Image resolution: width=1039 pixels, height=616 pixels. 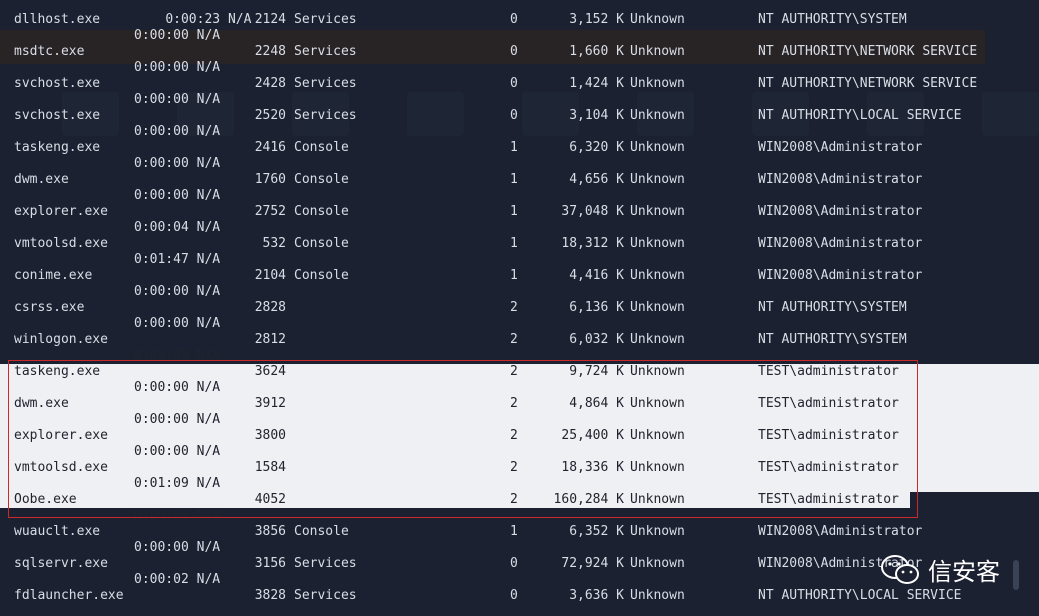 What do you see at coordinates (514, 307) in the screenshot?
I see `session-number: 2` at bounding box center [514, 307].